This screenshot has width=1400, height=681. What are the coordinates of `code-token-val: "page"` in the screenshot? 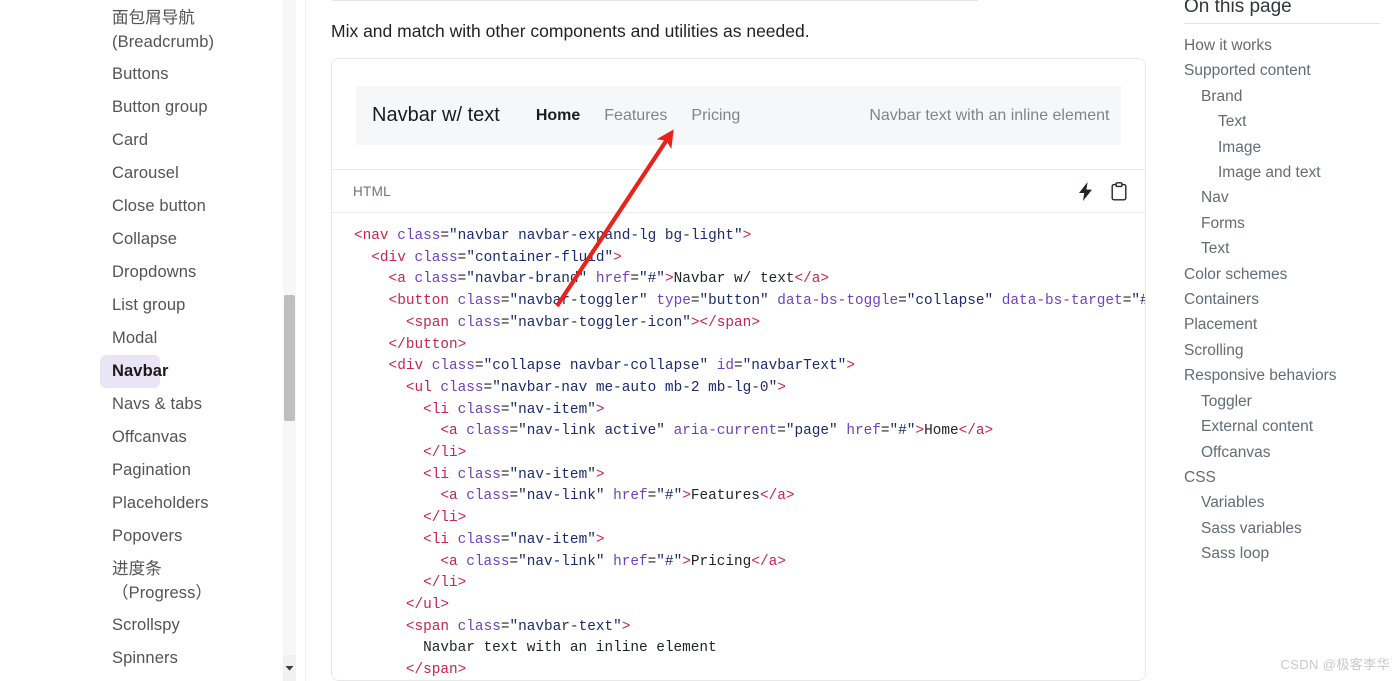 It's located at (811, 431).